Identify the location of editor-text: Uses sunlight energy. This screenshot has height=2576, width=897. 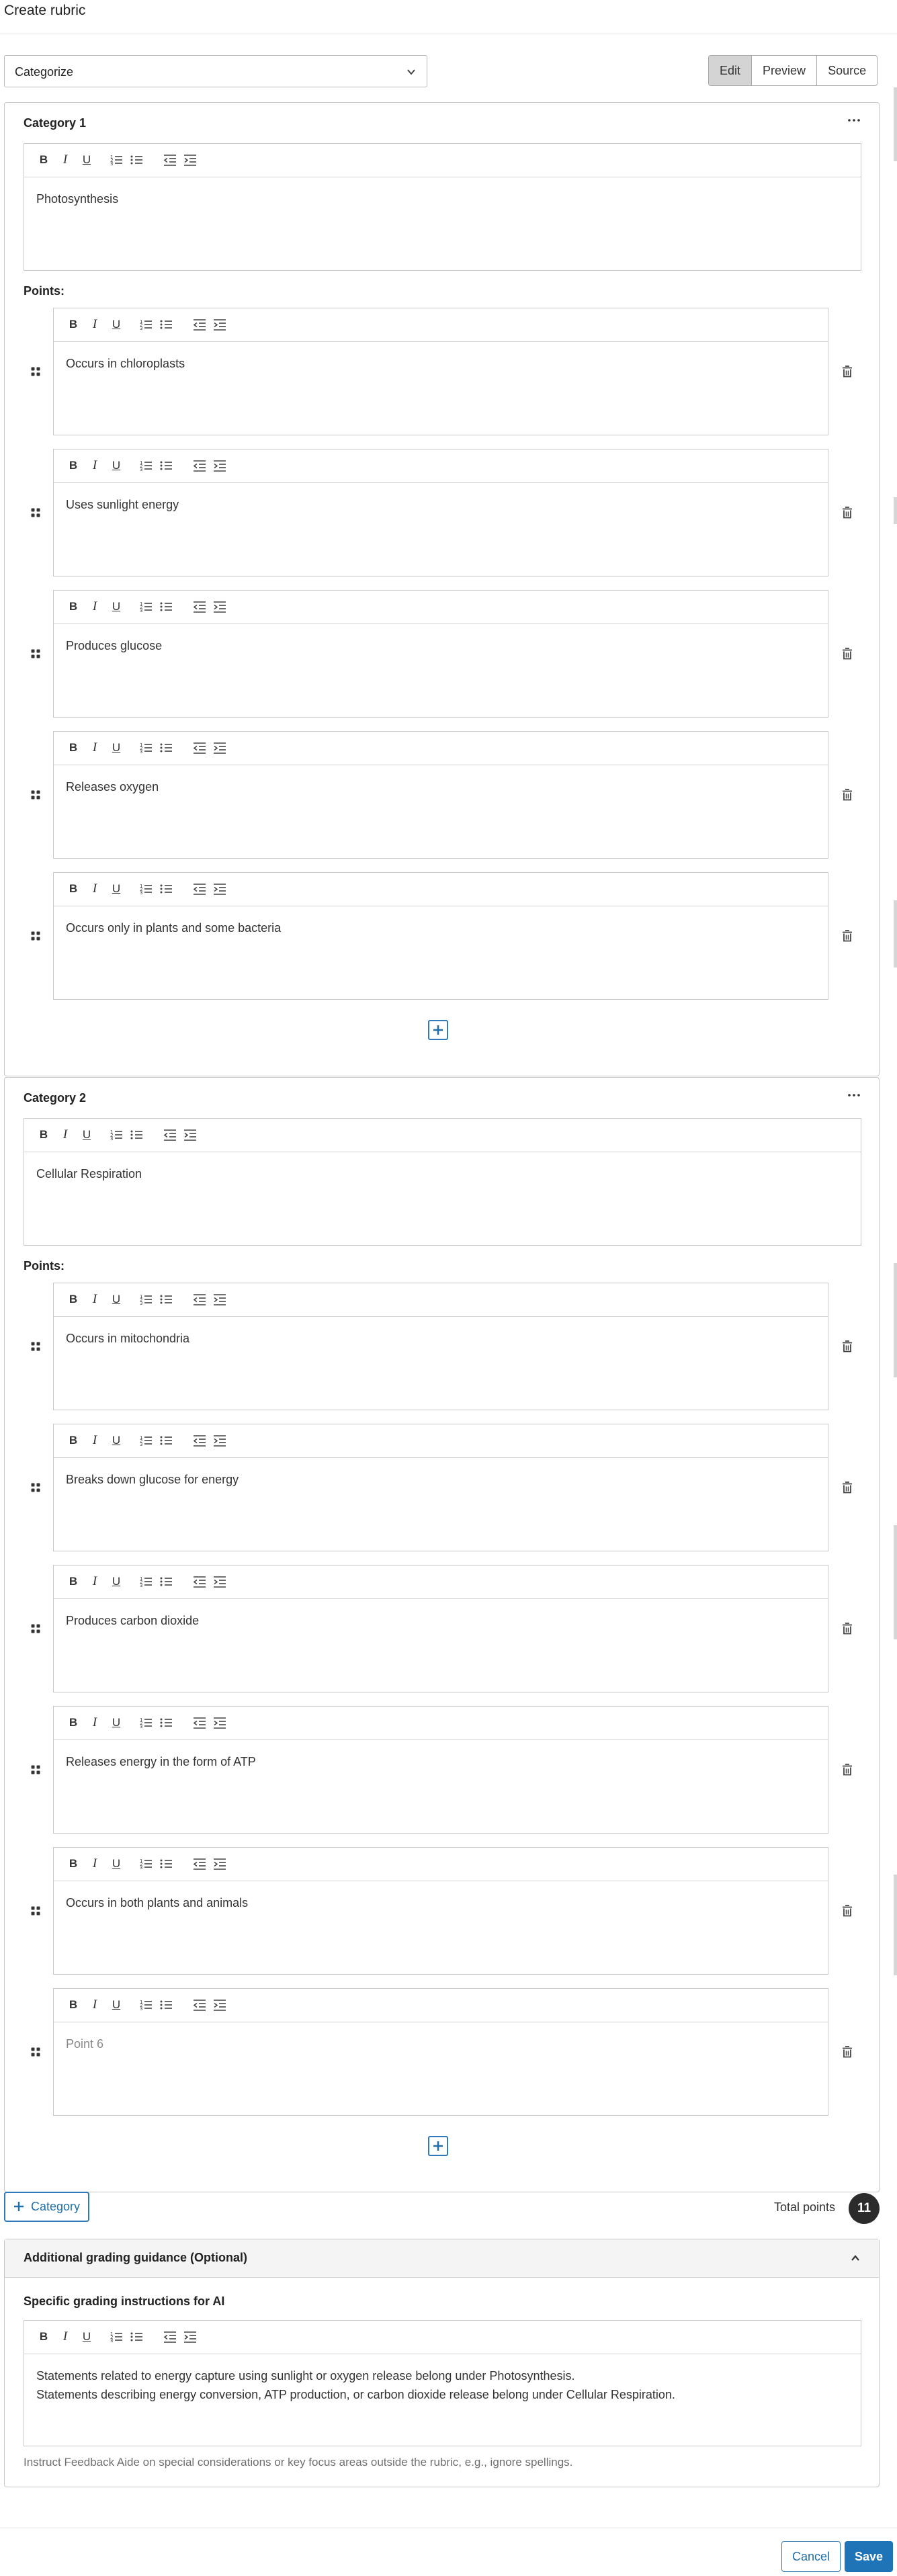
(441, 504).